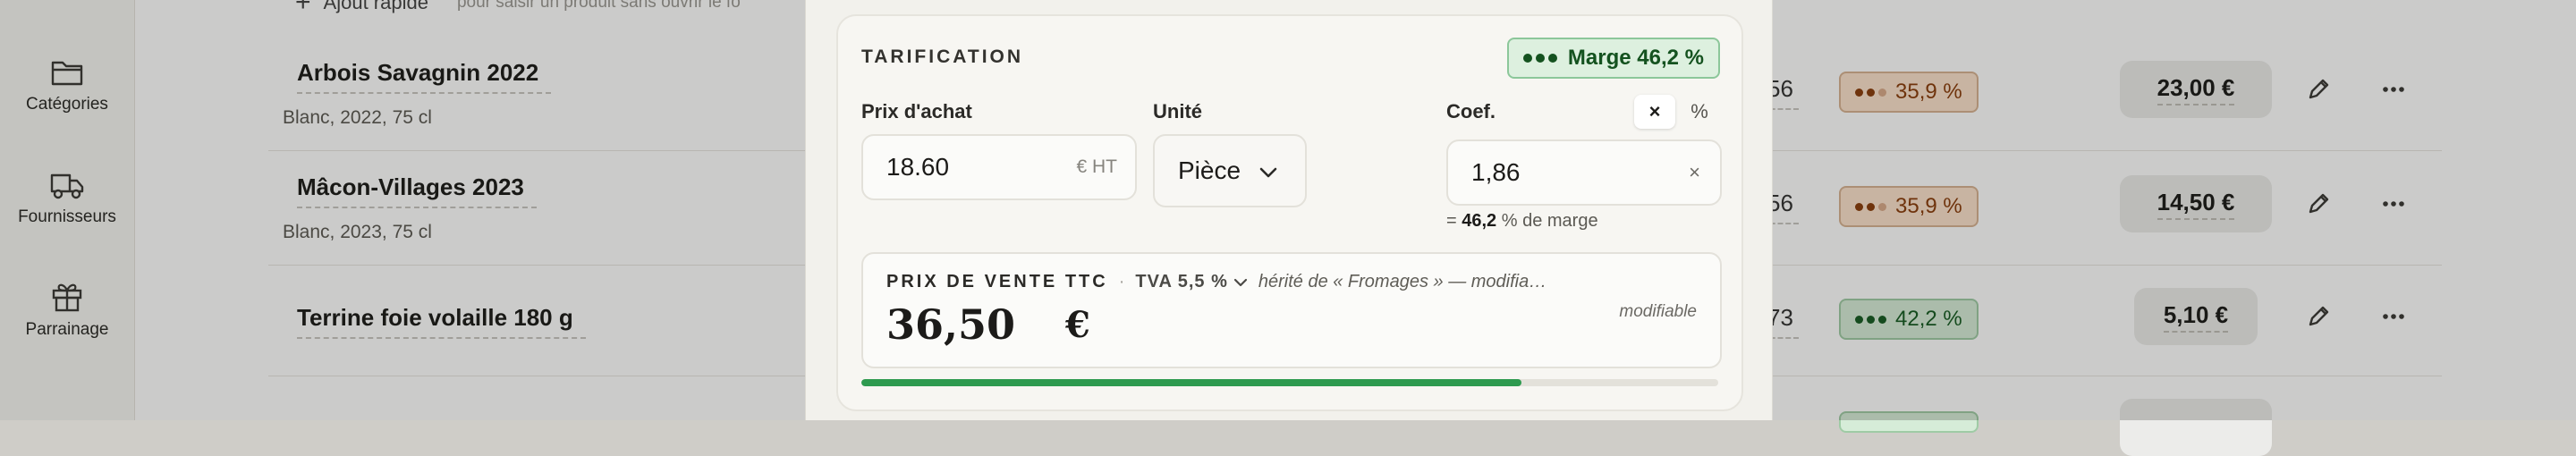  I want to click on purchase-price-value: 18.60, so click(918, 167).